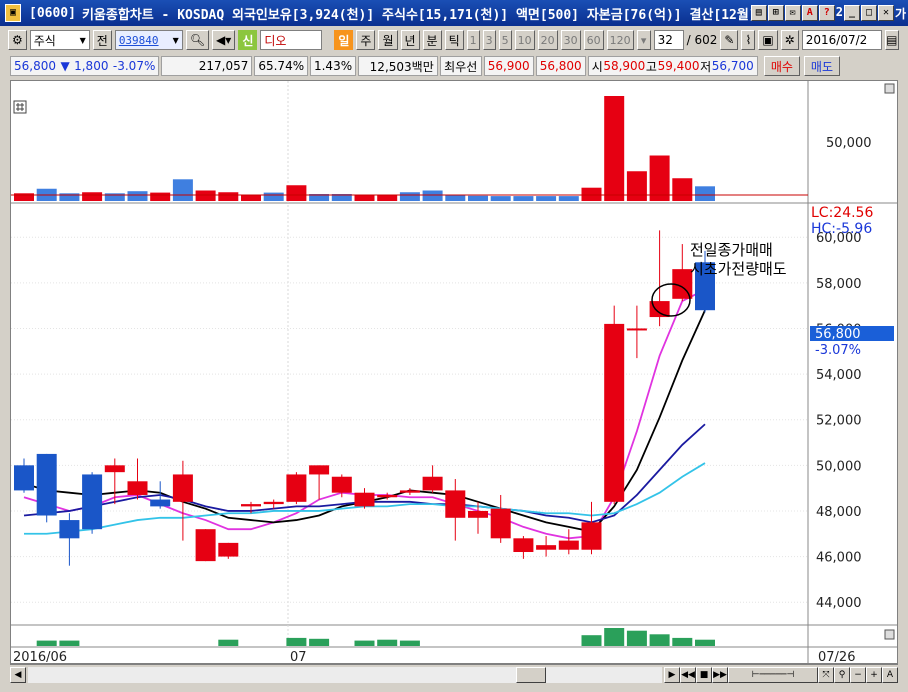 This screenshot has width=908, height=692. I want to click on period-day-tab: 일, so click(344, 40).